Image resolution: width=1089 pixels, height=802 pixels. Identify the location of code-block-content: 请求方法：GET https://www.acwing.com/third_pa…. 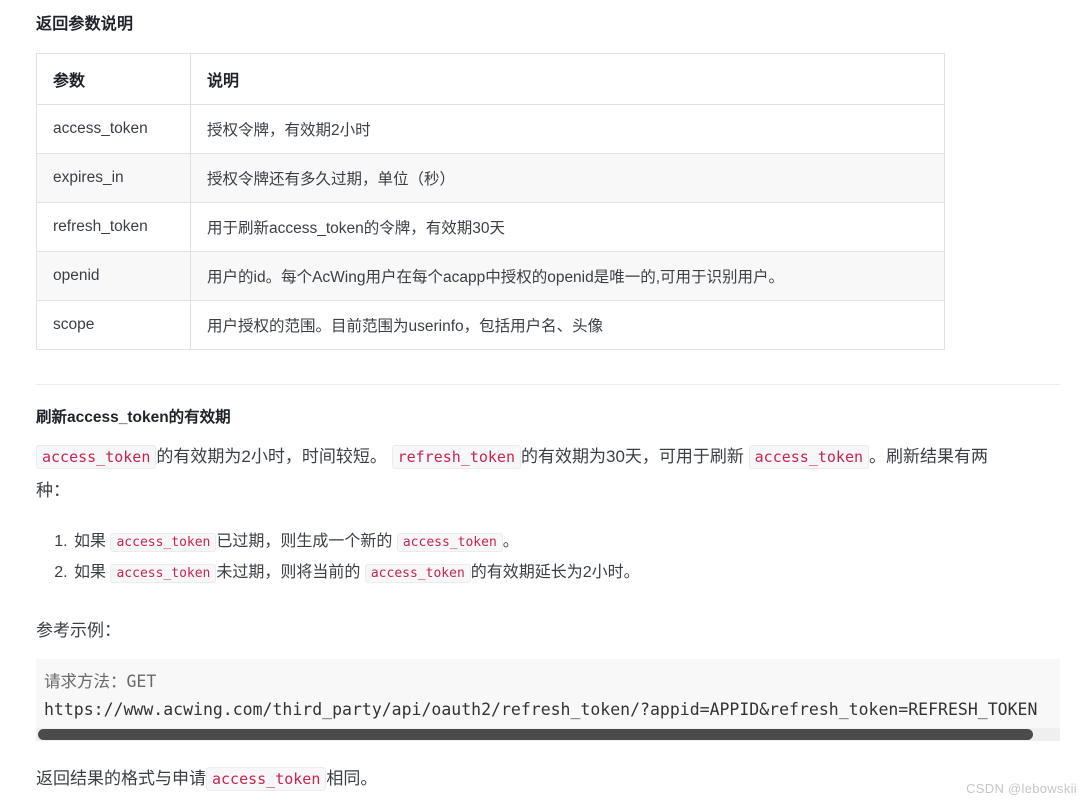
(548, 691).